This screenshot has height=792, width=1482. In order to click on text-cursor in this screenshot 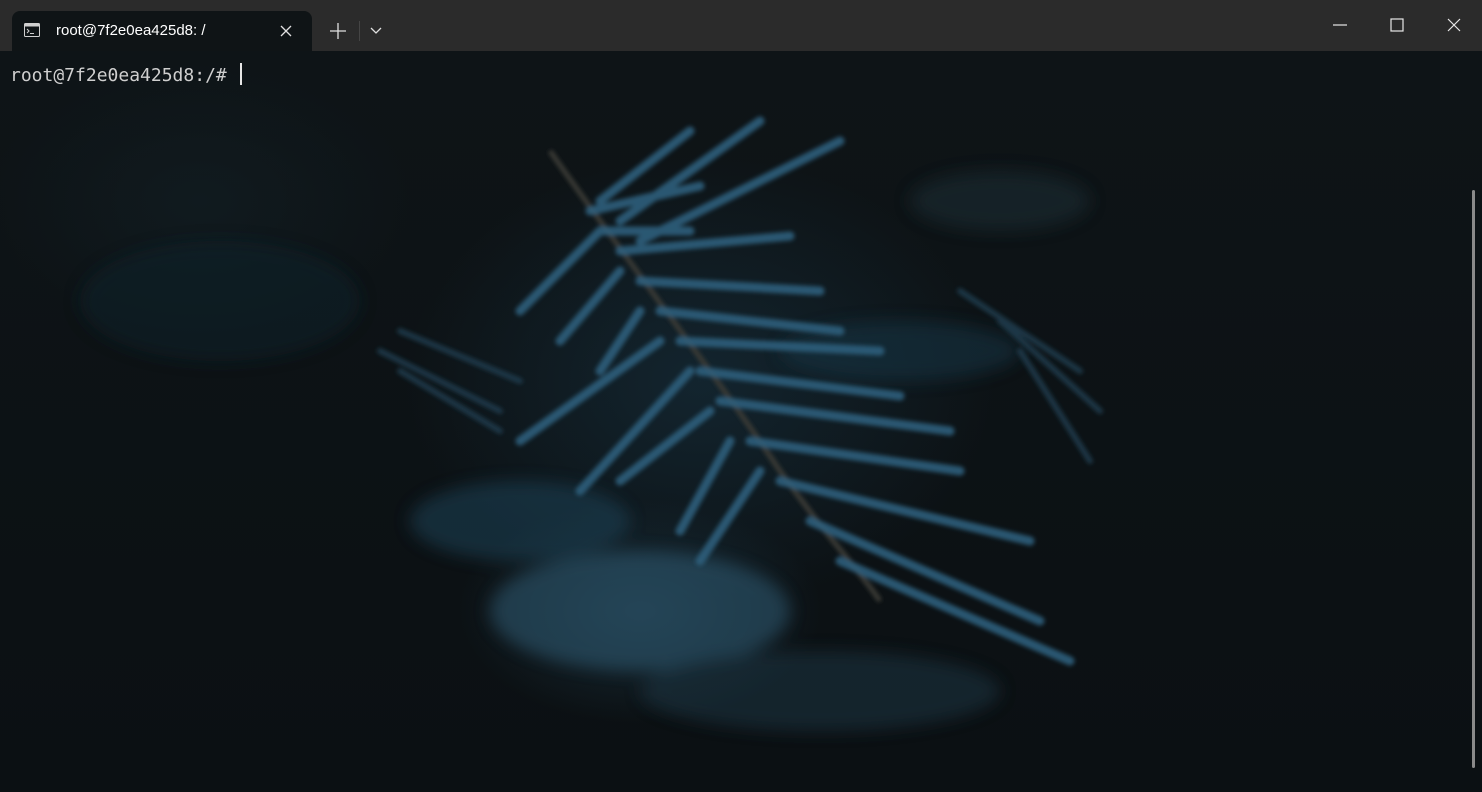, I will do `click(240, 74)`.